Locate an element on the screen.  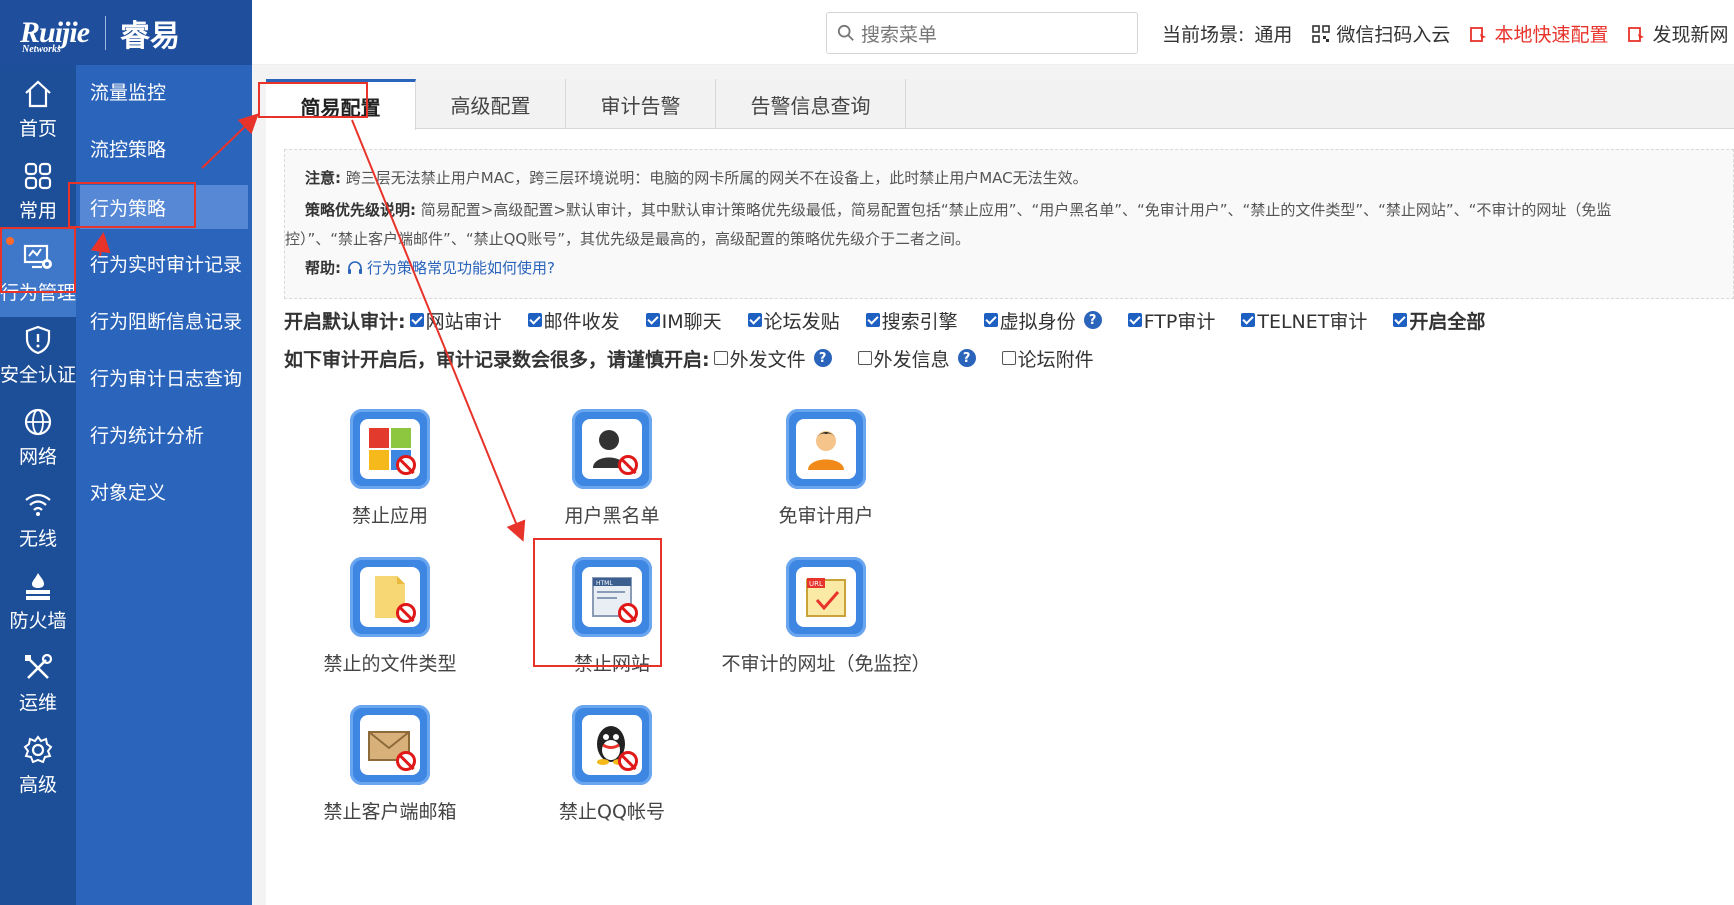
help-line: 帮助: 行为策略常见功能如何使用? is located at coordinates (430, 268).